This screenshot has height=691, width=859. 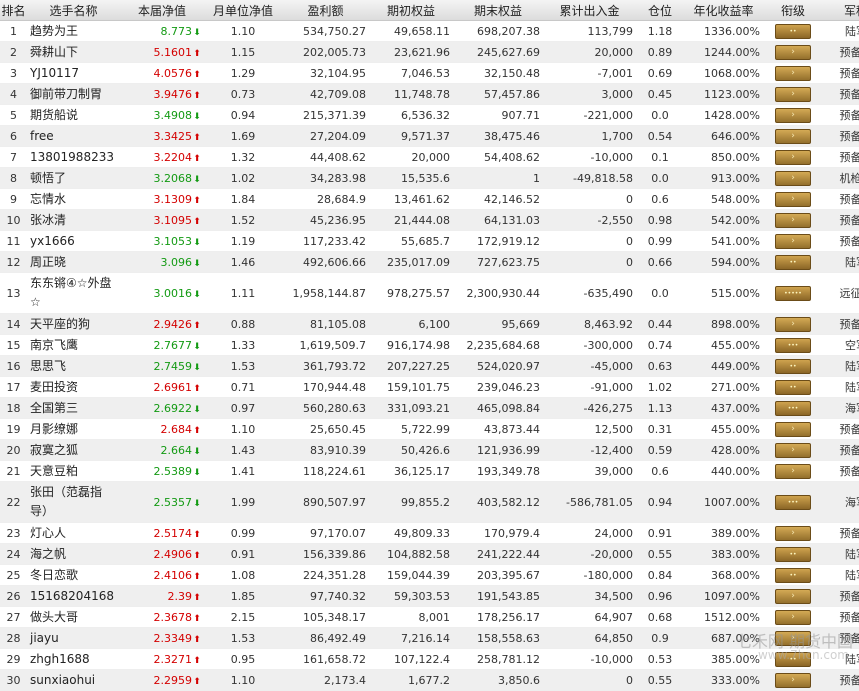 What do you see at coordinates (73, 659) in the screenshot?
I see `player-name: zhgh1688` at bounding box center [73, 659].